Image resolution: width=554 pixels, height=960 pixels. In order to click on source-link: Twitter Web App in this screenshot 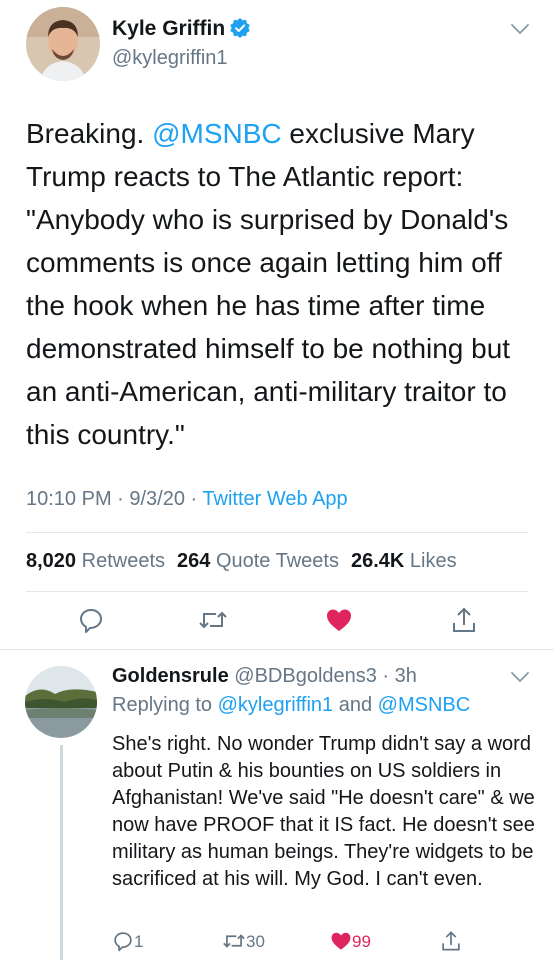, I will do `click(274, 499)`.